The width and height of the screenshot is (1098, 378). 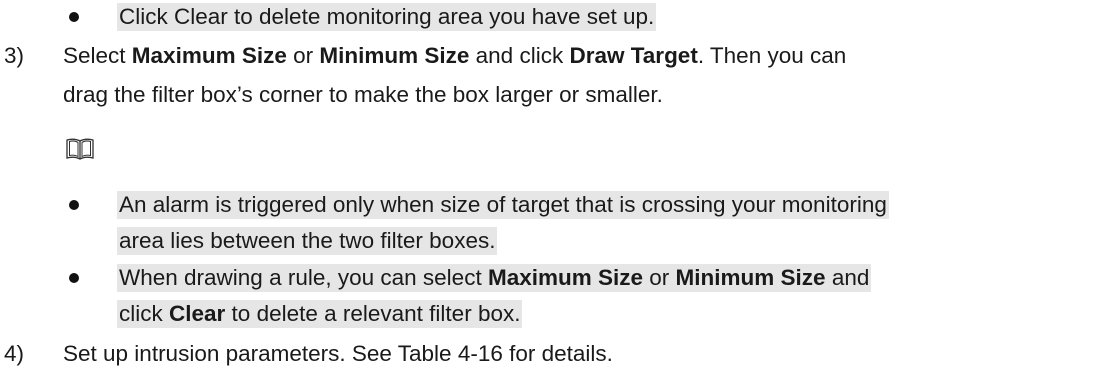 I want to click on step-number: 4), so click(x=14, y=353).